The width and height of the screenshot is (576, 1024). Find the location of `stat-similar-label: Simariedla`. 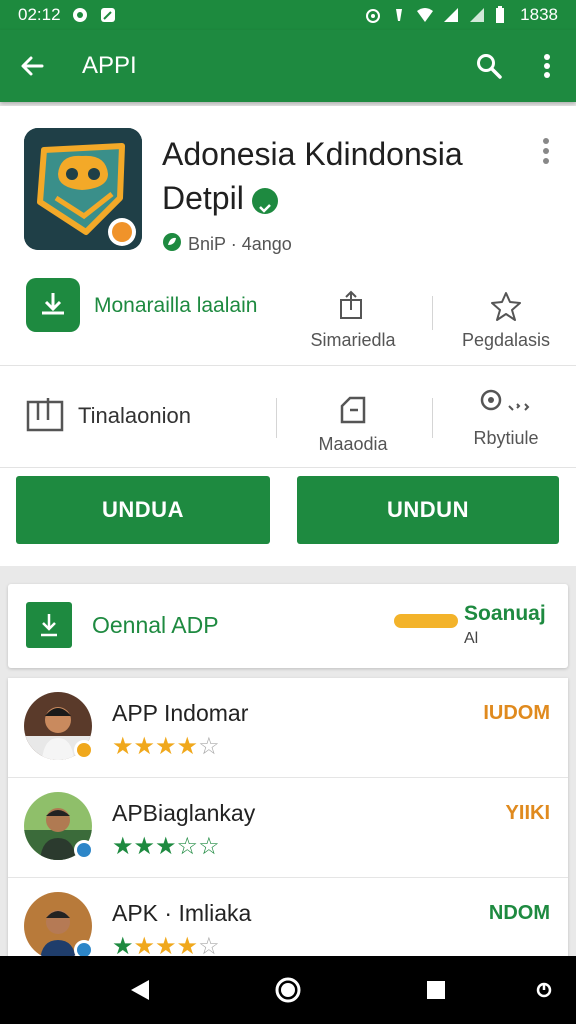

stat-similar-label: Simariedla is located at coordinates (353, 340).